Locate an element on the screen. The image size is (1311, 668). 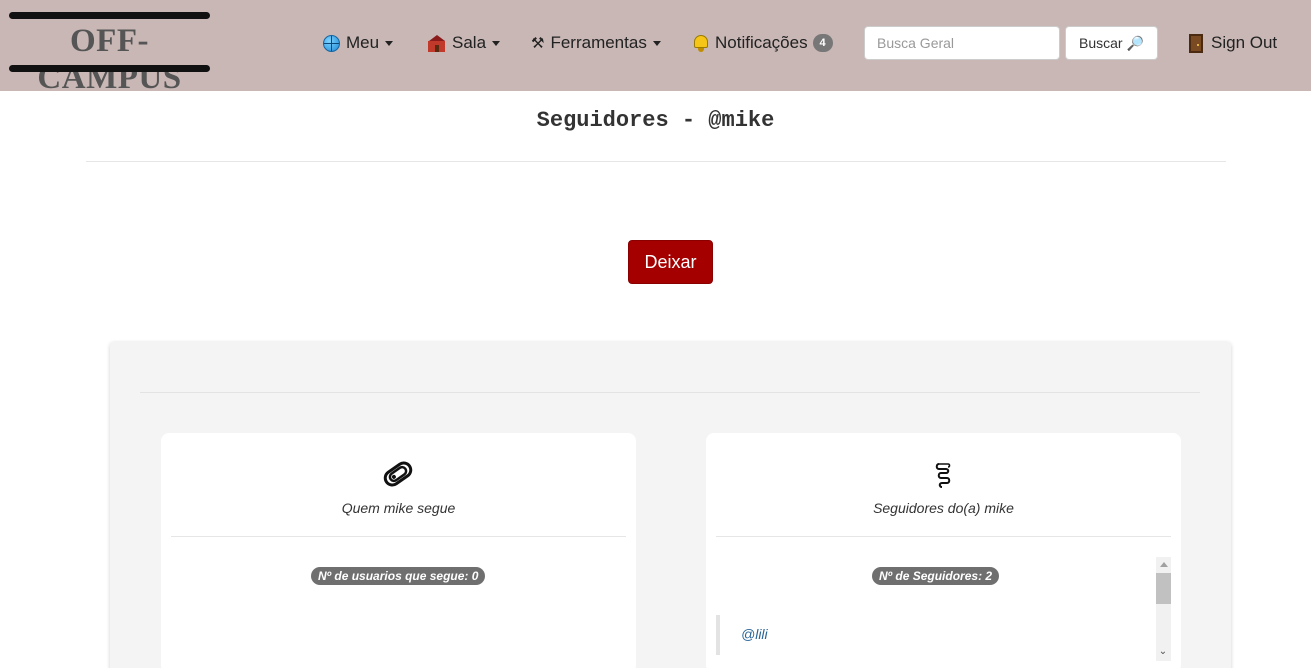
scroll-up-arrow-icon is located at coordinates (1164, 564).